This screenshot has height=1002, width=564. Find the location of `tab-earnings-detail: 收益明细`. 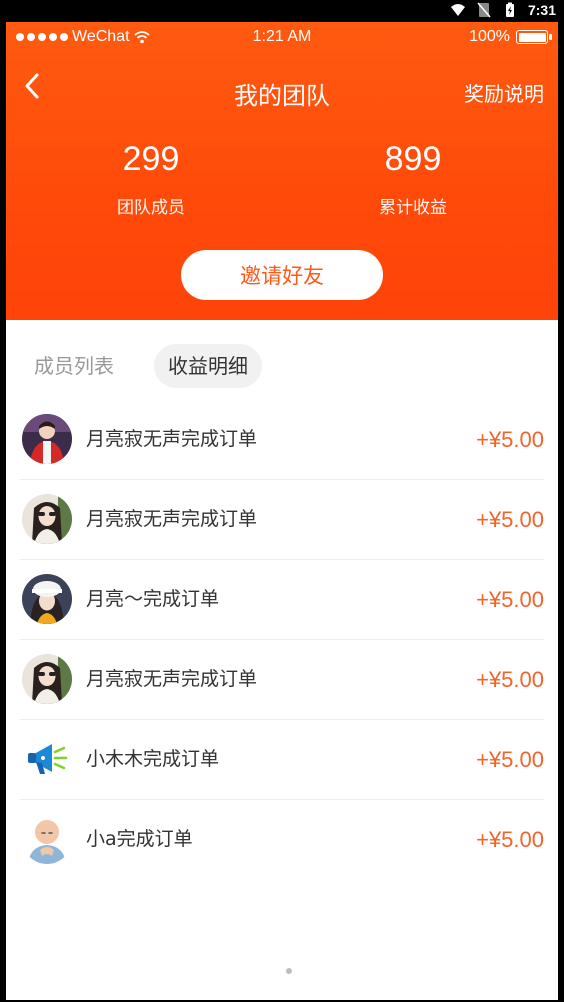

tab-earnings-detail: 收益明细 is located at coordinates (208, 366).